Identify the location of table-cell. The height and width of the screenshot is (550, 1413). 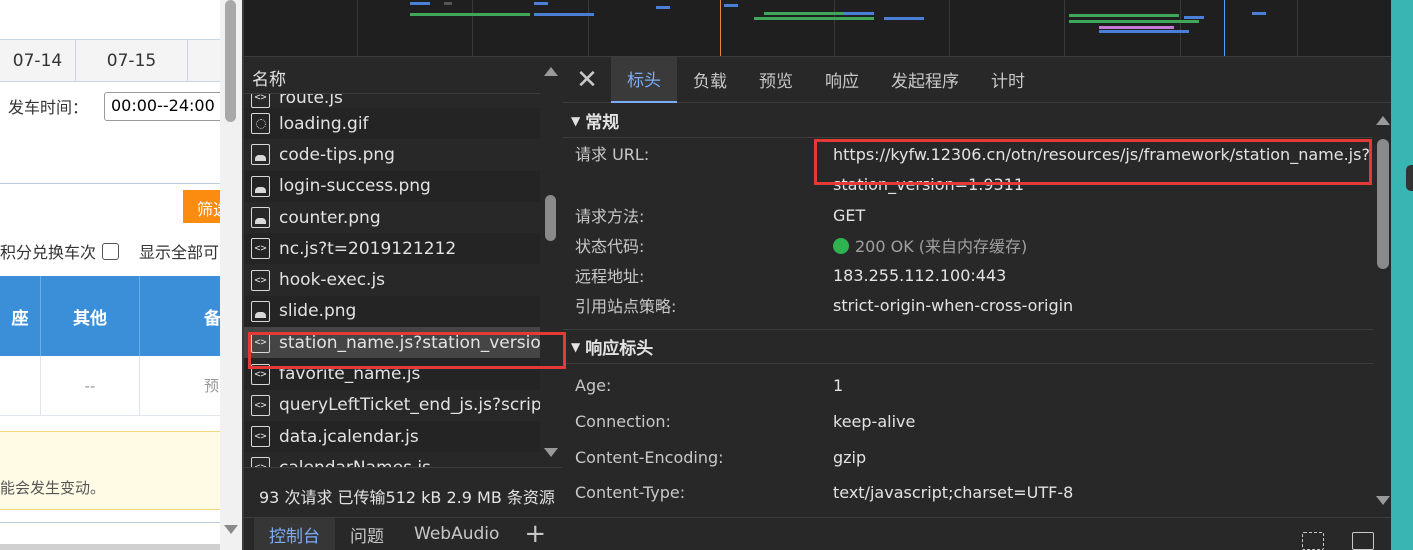
(20, 385).